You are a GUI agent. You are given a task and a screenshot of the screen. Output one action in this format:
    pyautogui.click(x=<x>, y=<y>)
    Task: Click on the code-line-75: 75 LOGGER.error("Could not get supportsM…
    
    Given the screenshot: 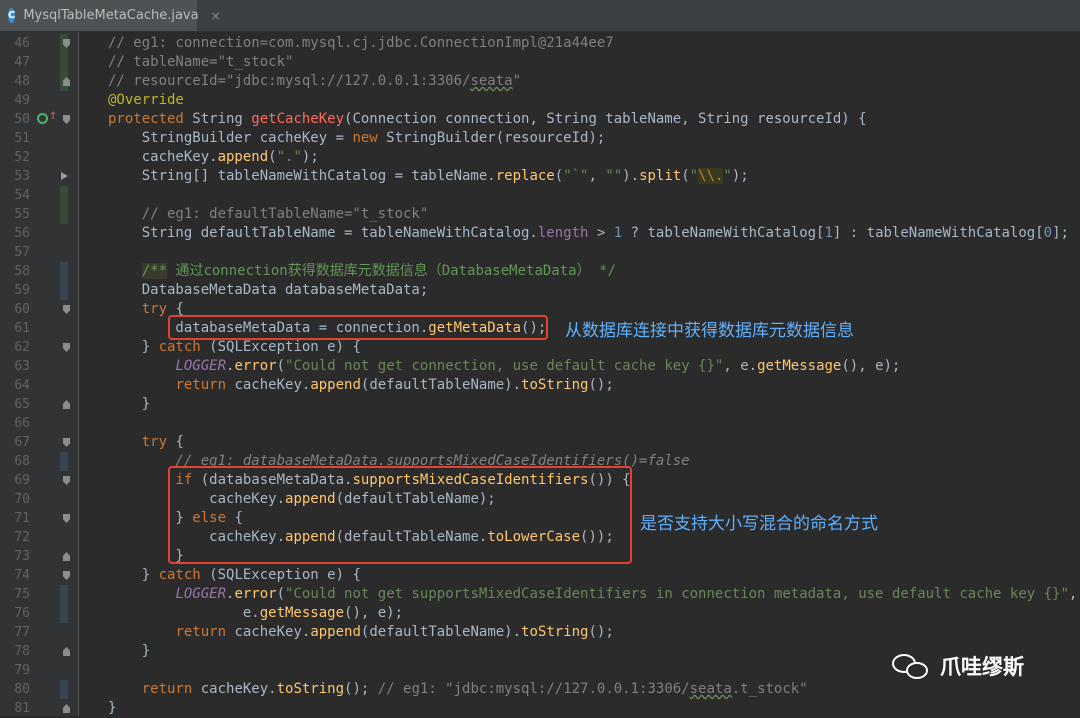 What is the action you would take?
    pyautogui.click(x=540, y=594)
    